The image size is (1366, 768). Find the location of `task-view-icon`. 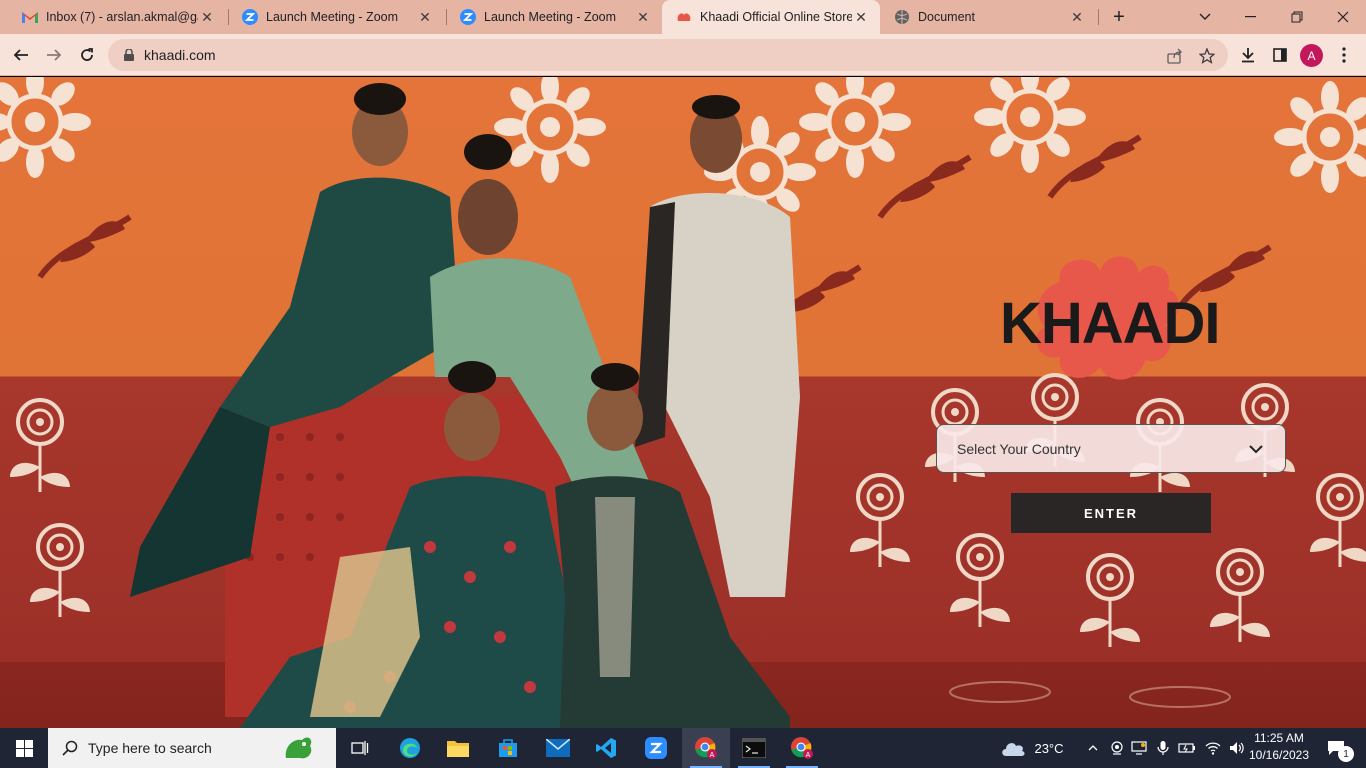

task-view-icon is located at coordinates (360, 748).